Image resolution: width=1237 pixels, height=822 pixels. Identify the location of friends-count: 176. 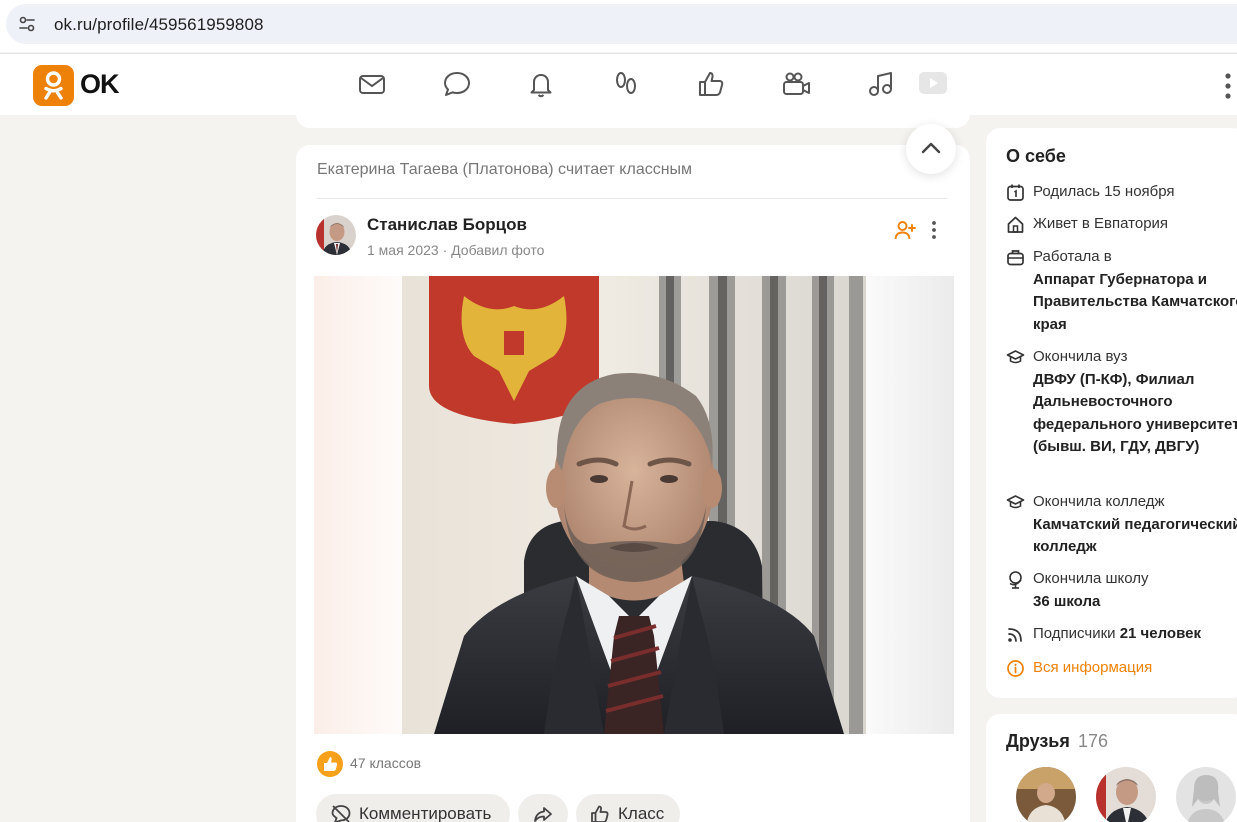
(1093, 741).